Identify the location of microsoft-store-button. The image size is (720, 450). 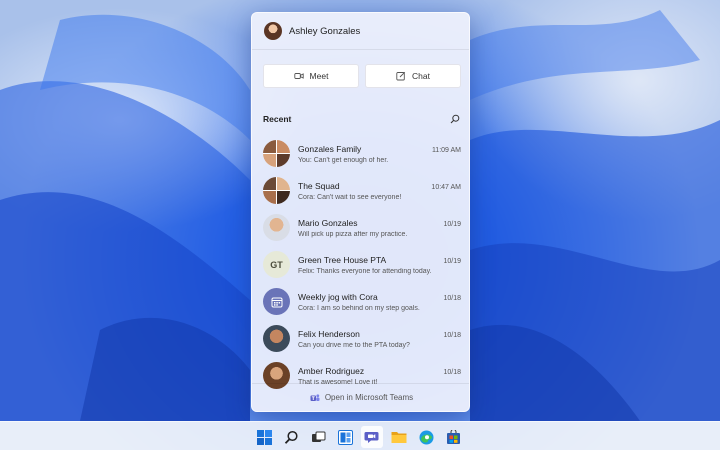
(453, 437).